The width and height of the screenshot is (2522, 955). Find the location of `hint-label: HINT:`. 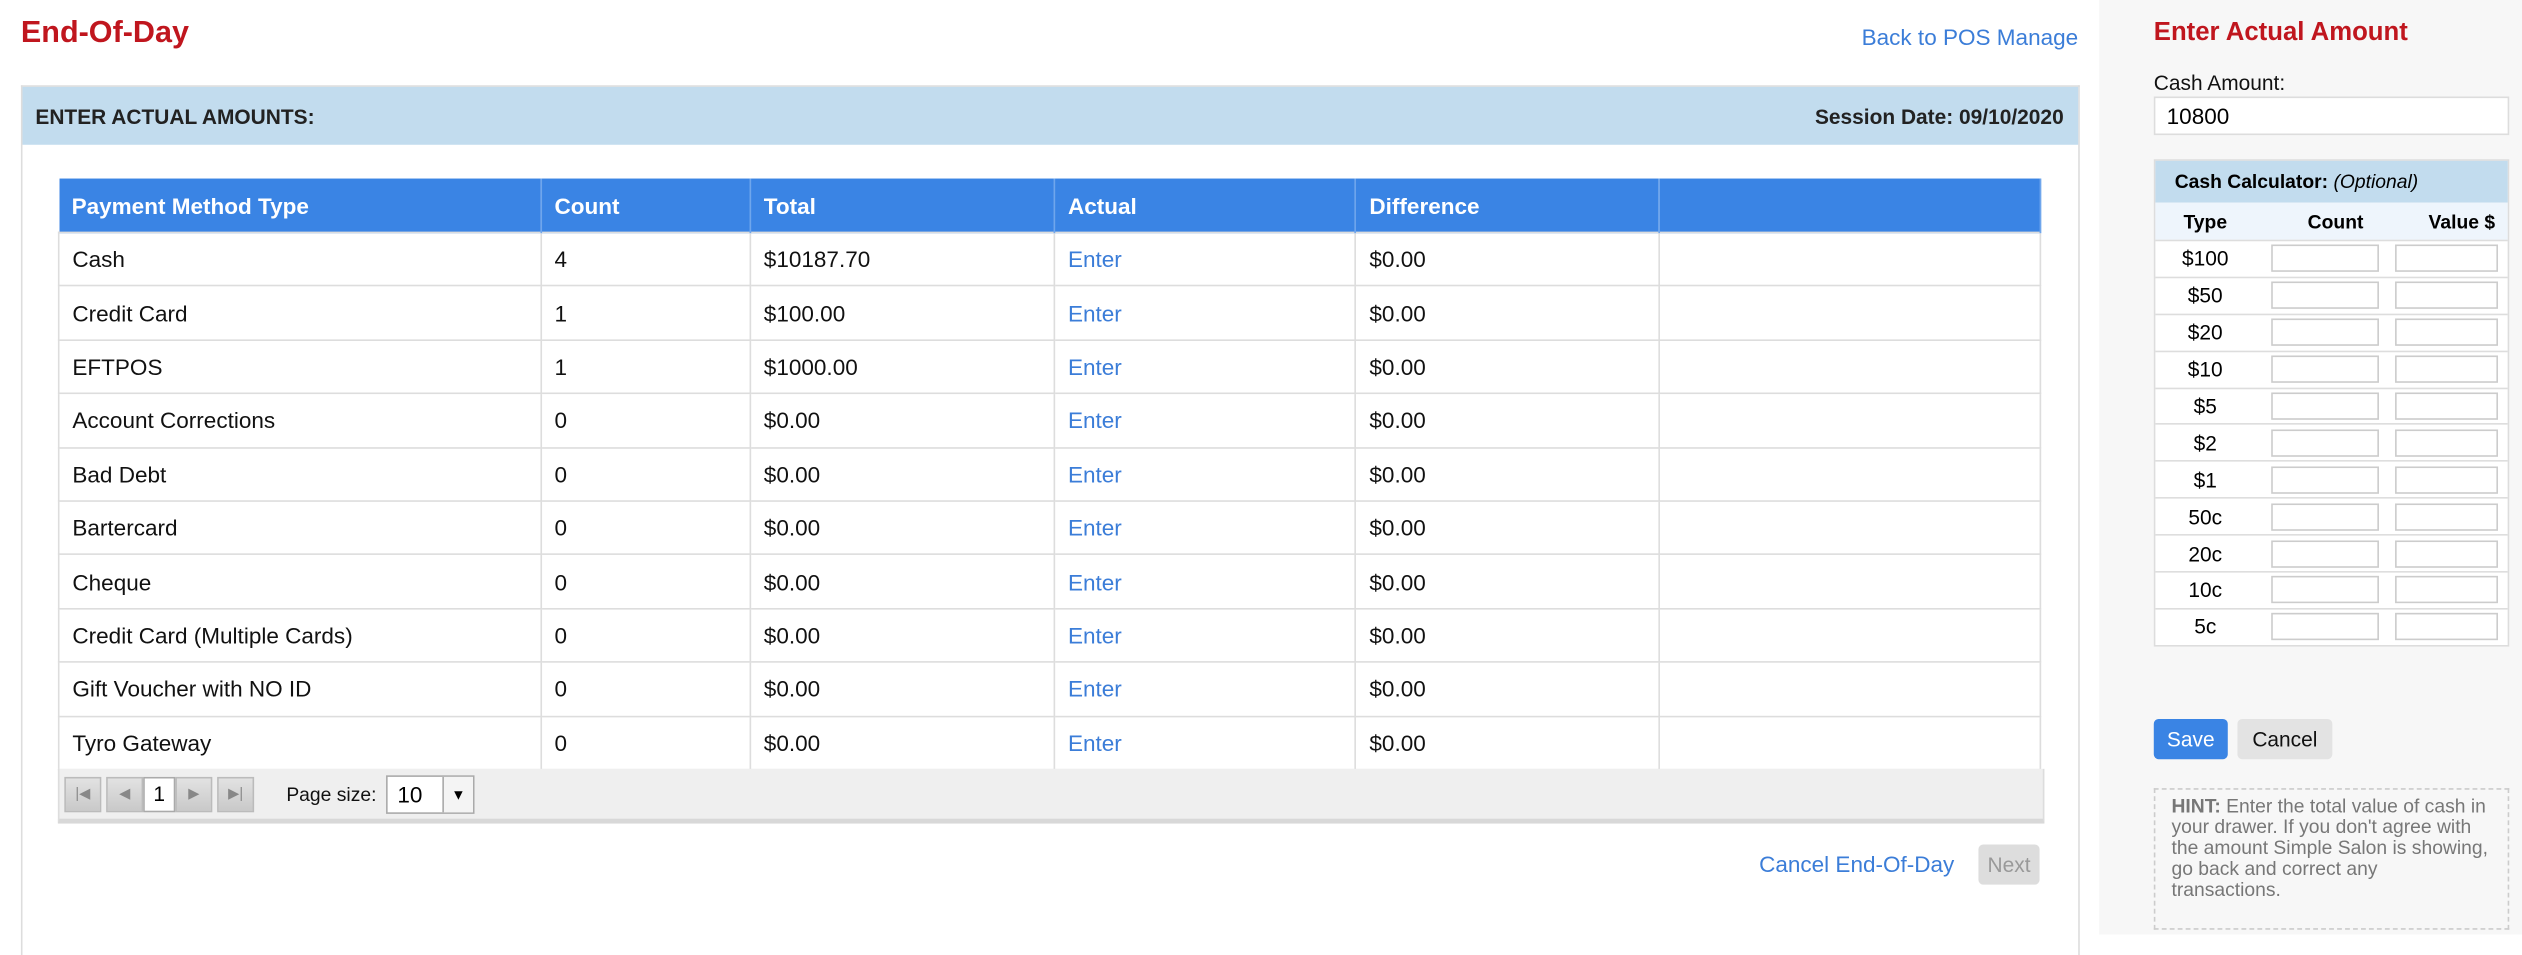

hint-label: HINT: is located at coordinates (2196, 806).